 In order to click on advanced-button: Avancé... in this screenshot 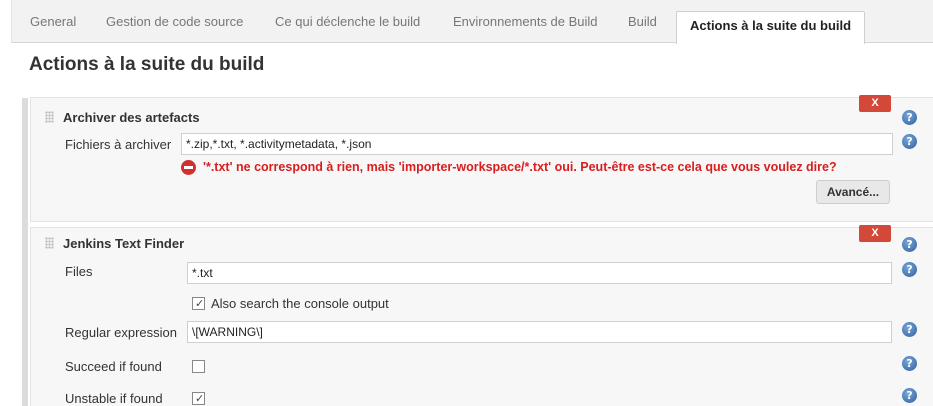, I will do `click(853, 192)`.